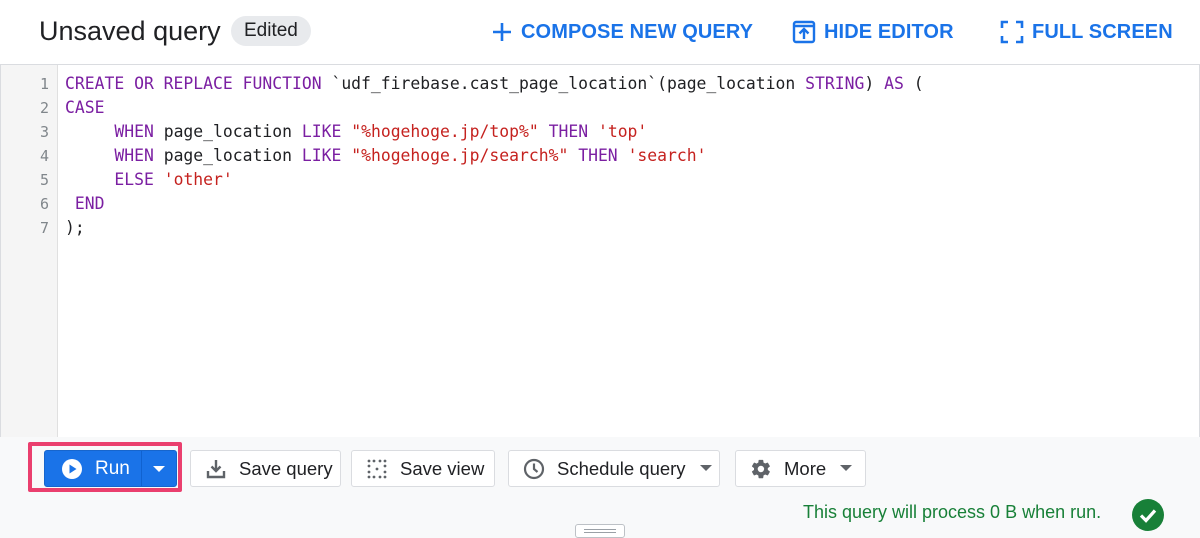 The width and height of the screenshot is (1200, 538). I want to click on download-icon, so click(216, 469).